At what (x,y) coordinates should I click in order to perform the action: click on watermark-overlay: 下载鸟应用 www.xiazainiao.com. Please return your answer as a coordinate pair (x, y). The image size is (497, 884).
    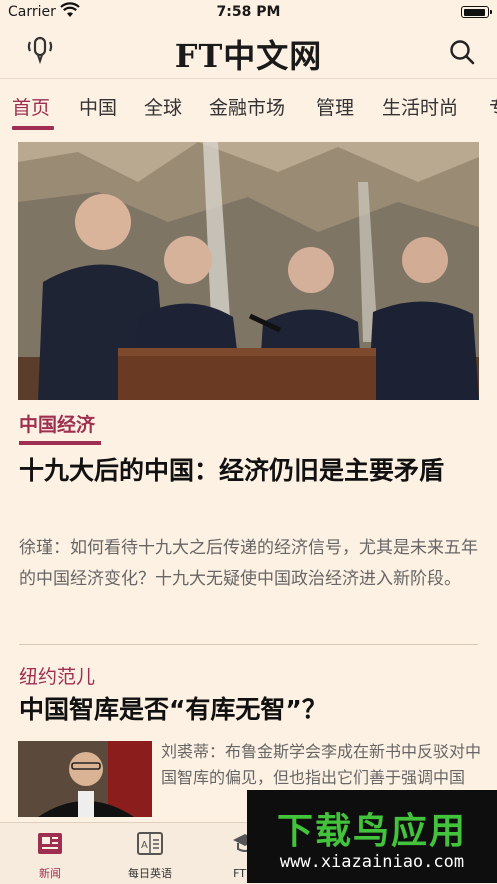
    Looking at the image, I should click on (372, 836).